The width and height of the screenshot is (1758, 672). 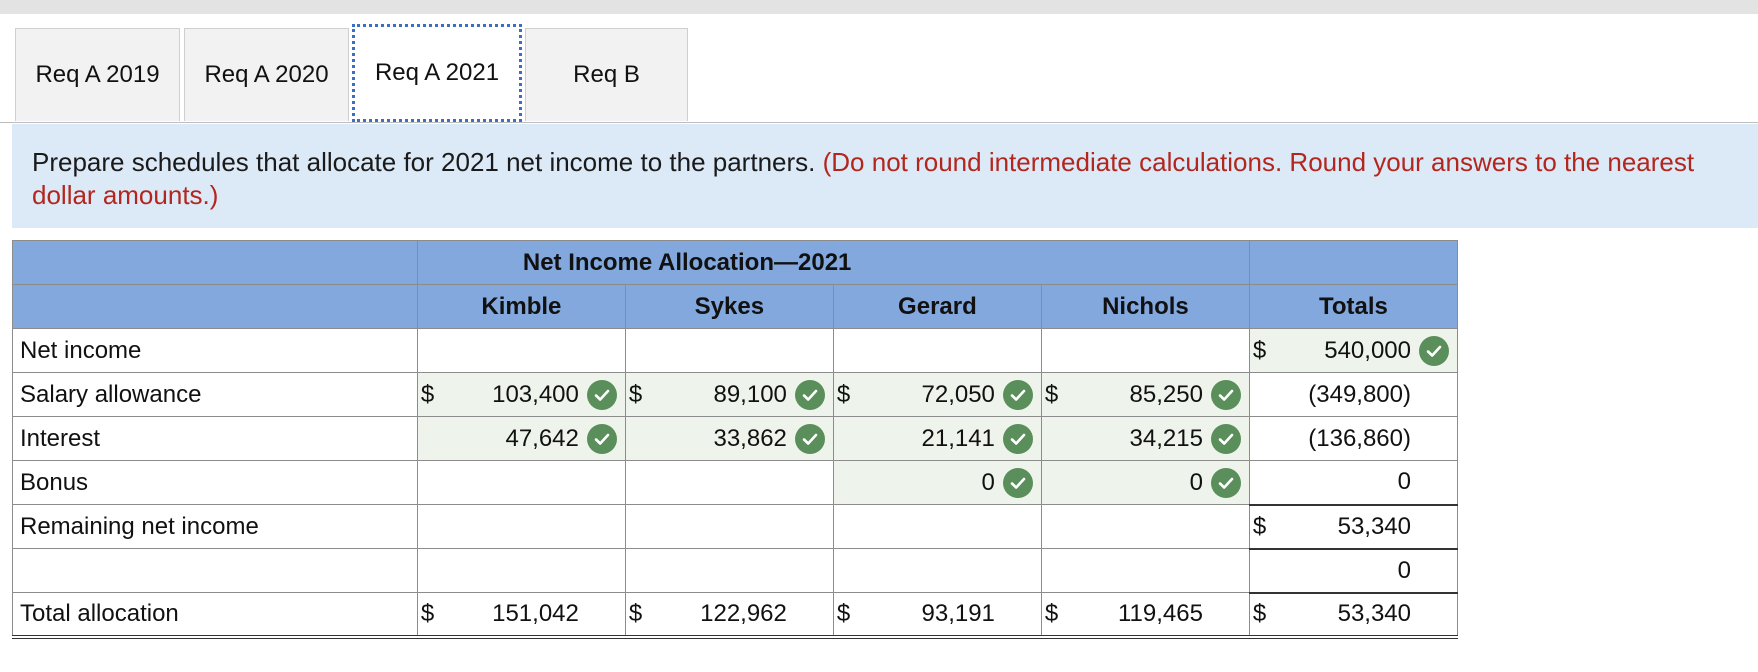 I want to click on cell-value: 47,642, so click(x=542, y=438).